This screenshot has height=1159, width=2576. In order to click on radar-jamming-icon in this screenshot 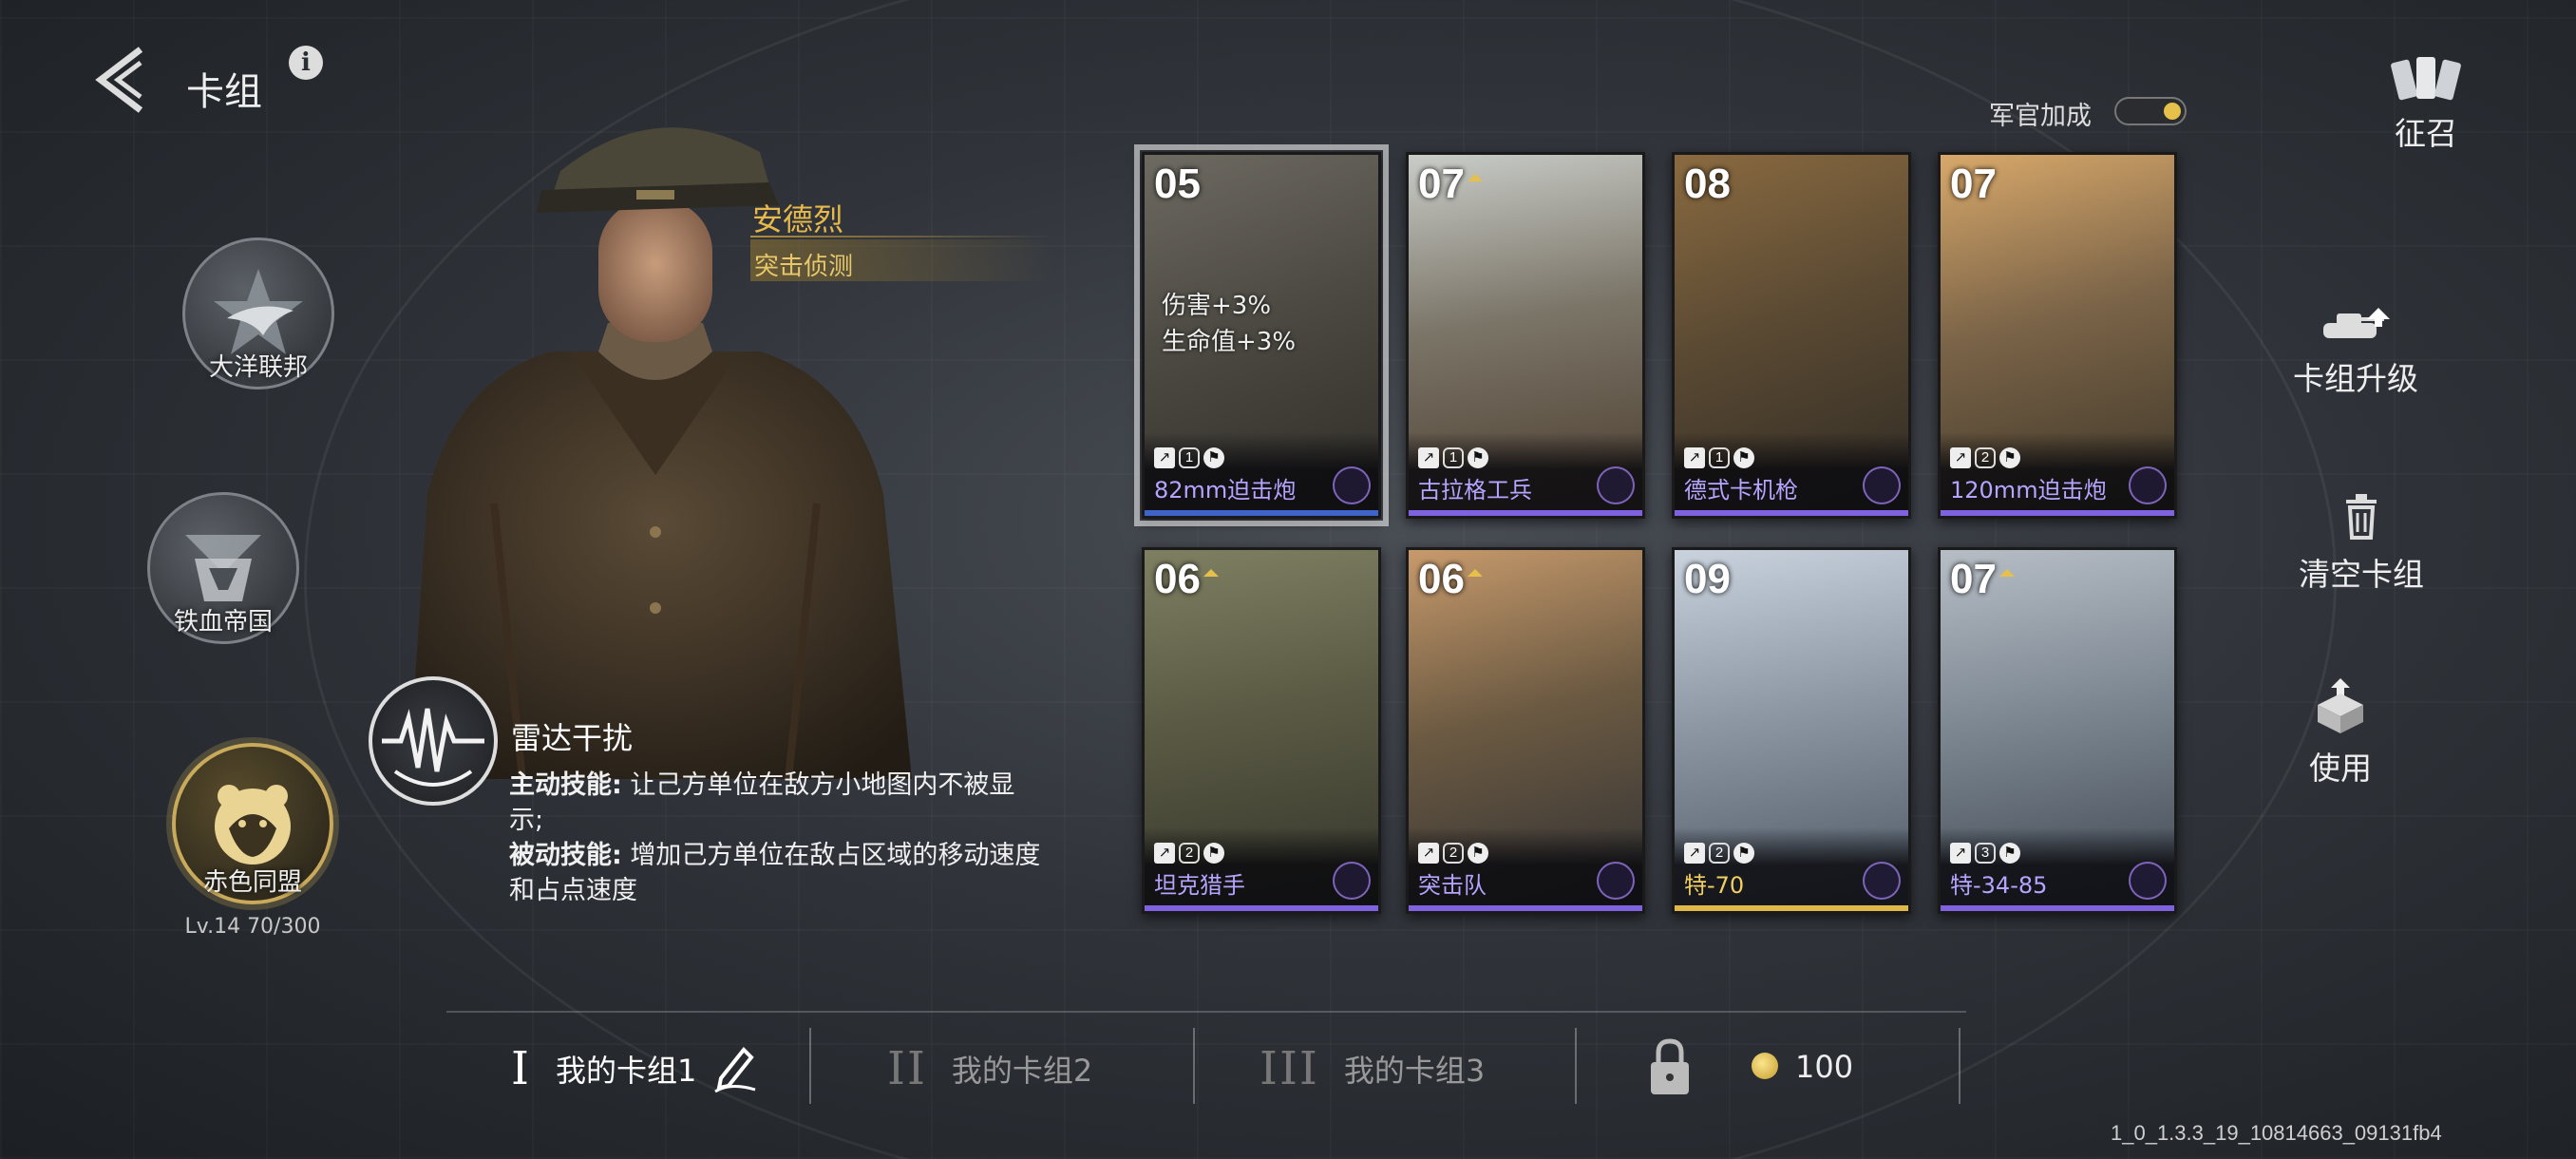, I will do `click(433, 741)`.